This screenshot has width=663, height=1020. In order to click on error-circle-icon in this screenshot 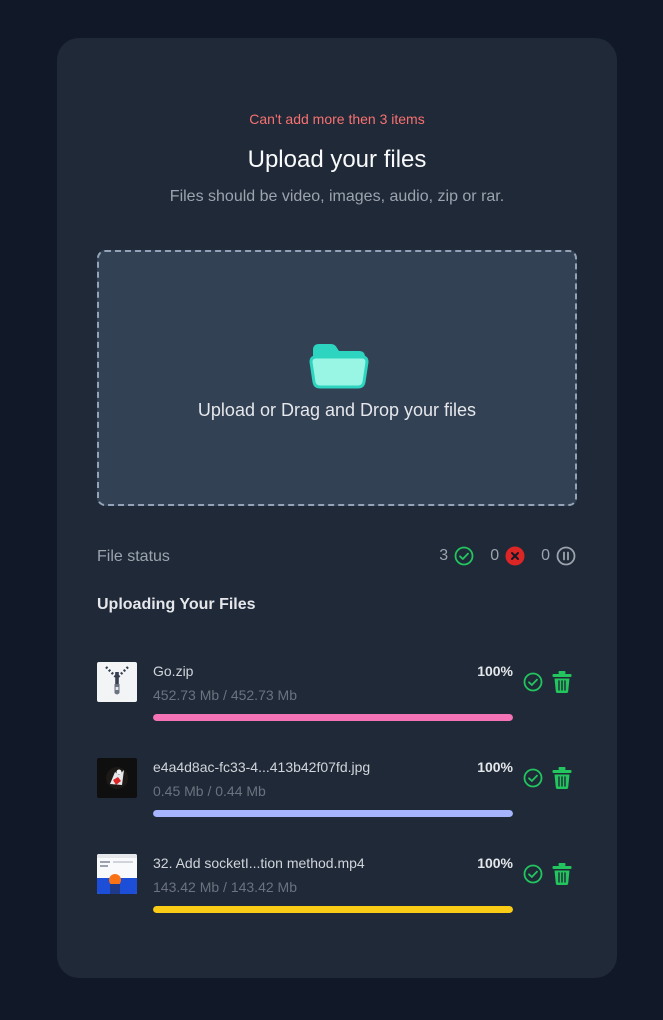, I will do `click(515, 556)`.